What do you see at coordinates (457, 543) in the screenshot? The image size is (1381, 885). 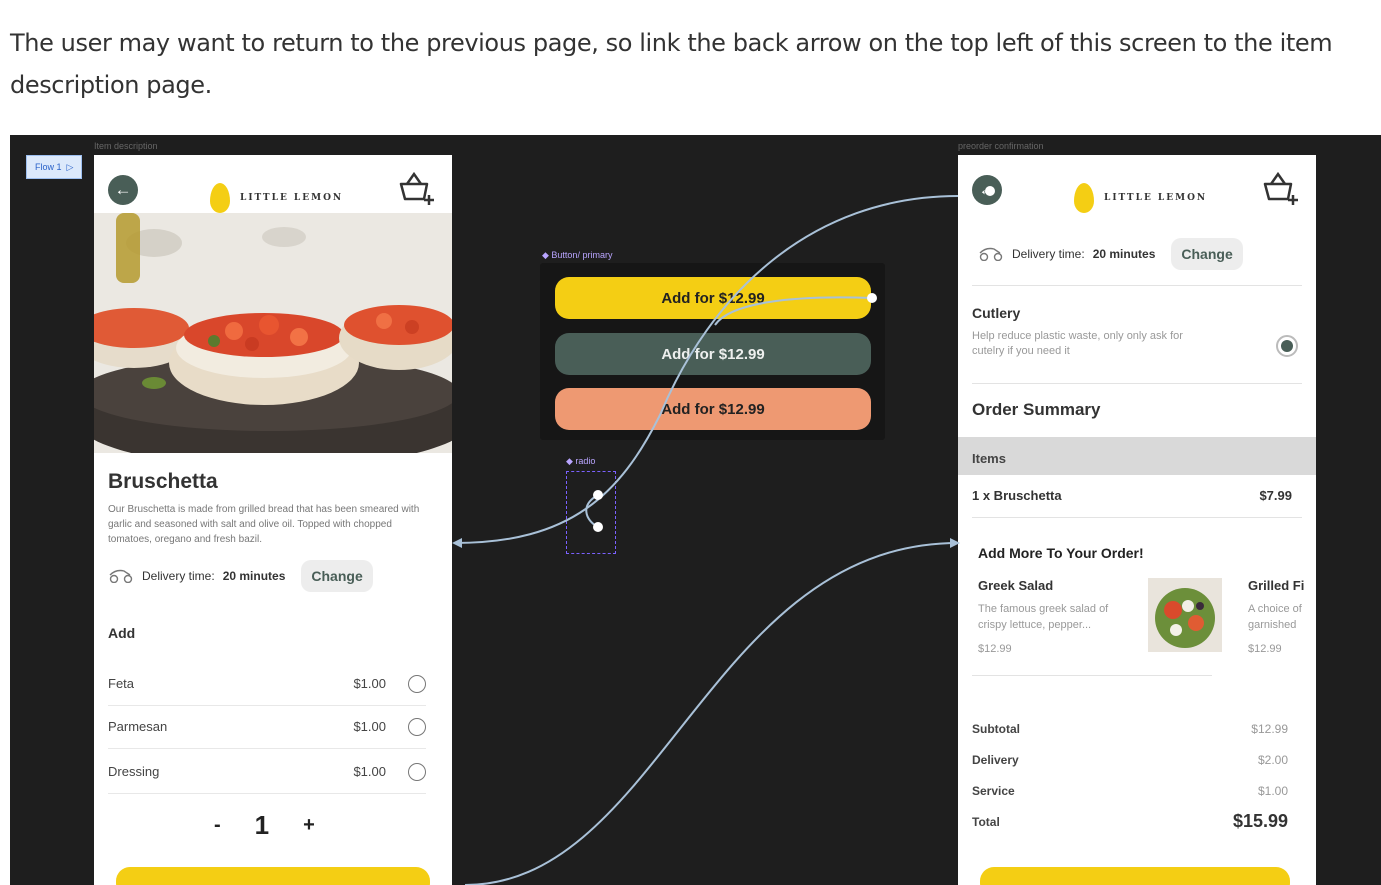 I see `arrowhead-left-frame` at bounding box center [457, 543].